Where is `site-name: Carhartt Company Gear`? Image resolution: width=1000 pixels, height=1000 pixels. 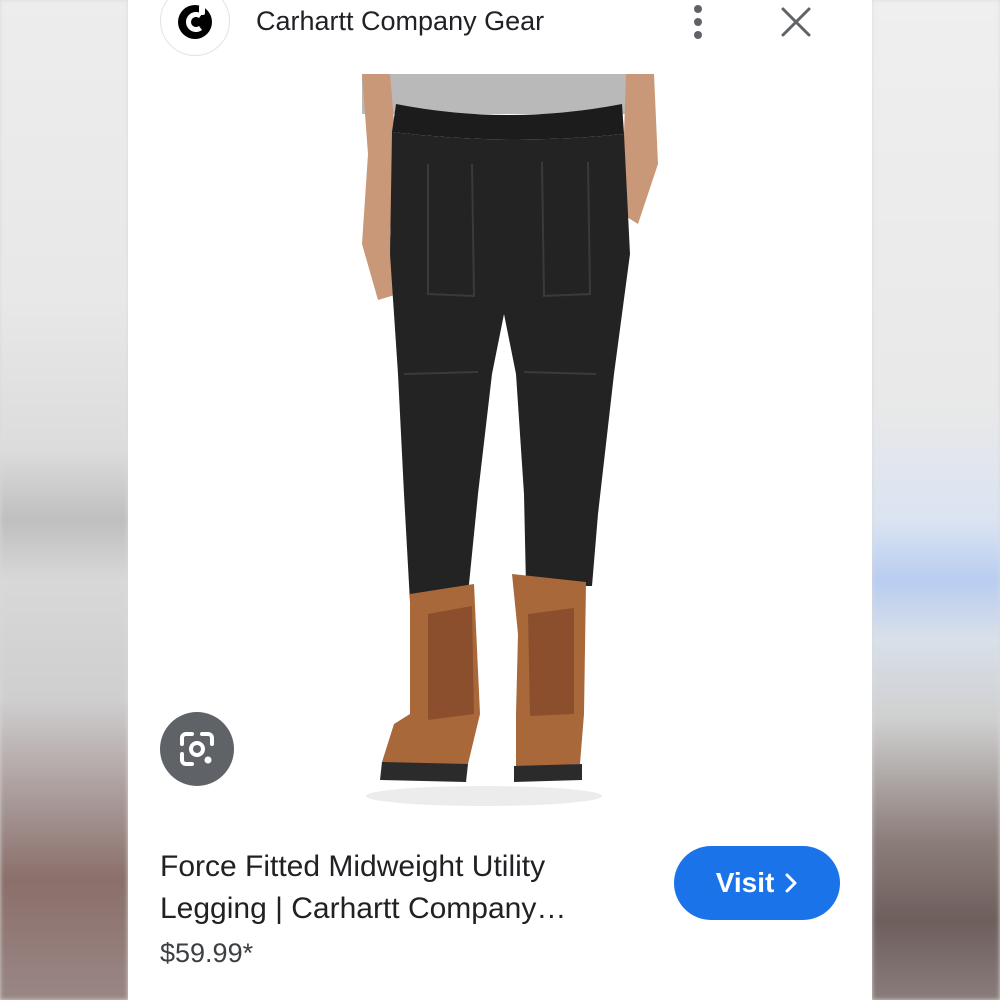
site-name: Carhartt Company Gear is located at coordinates (400, 21).